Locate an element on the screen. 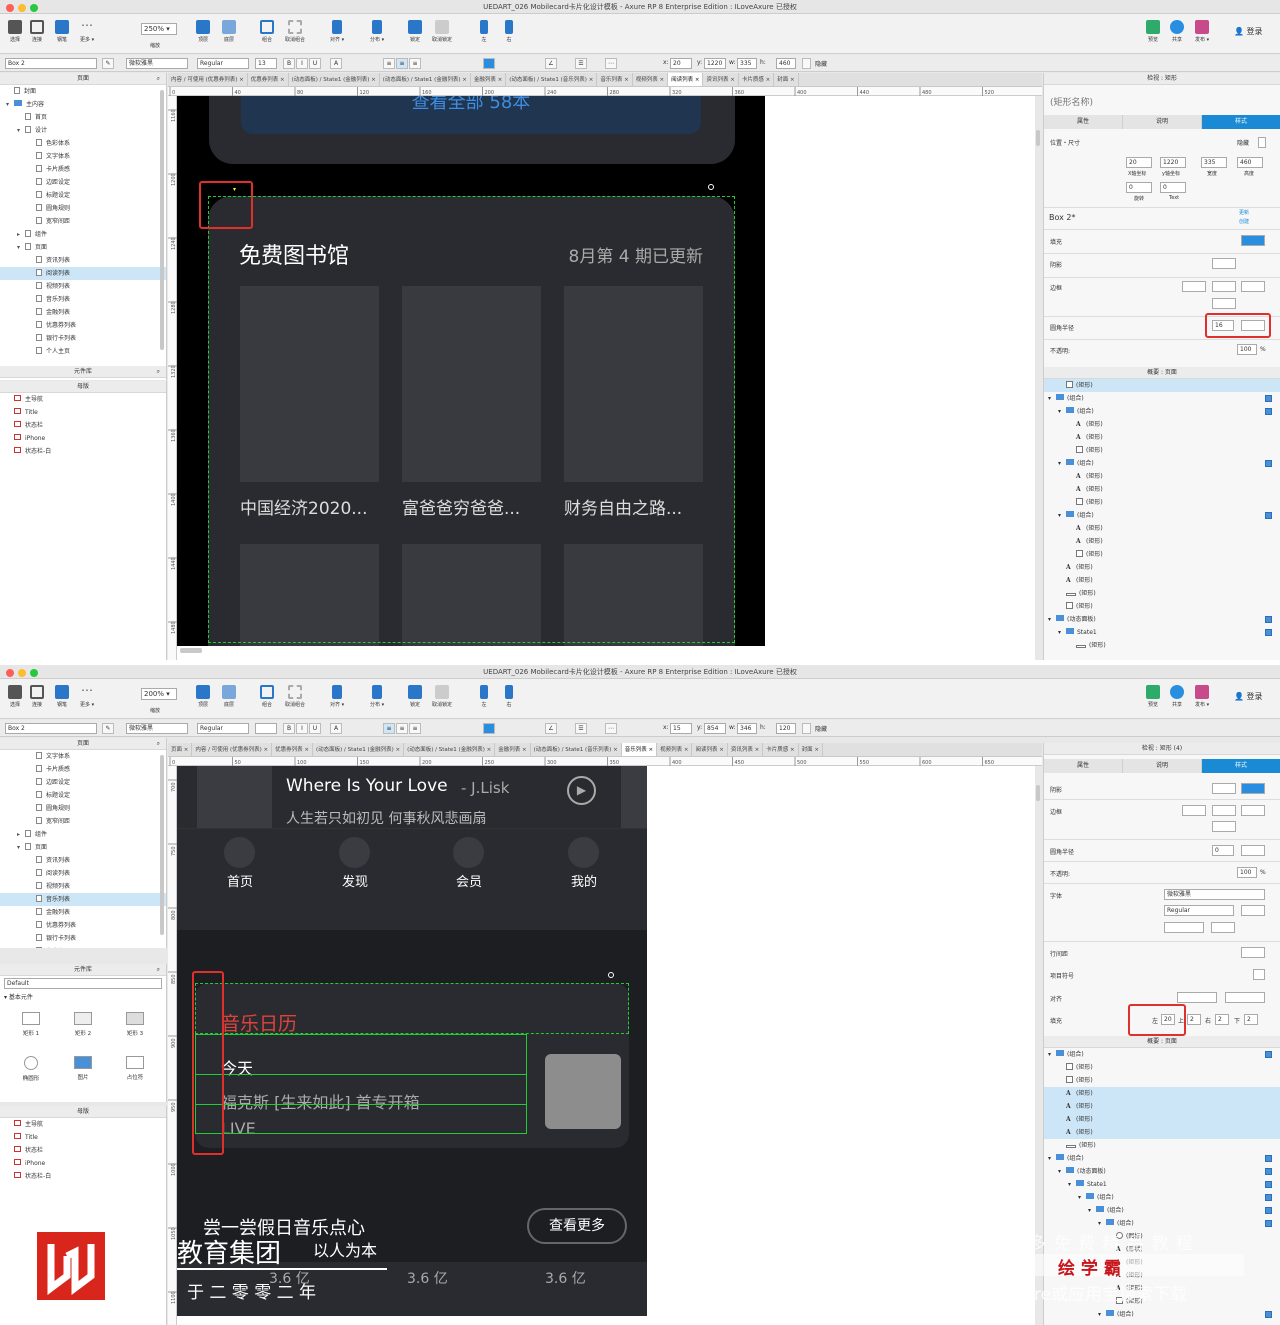 The image size is (1280, 1325). page-item: 首页 is located at coordinates (83, 117).